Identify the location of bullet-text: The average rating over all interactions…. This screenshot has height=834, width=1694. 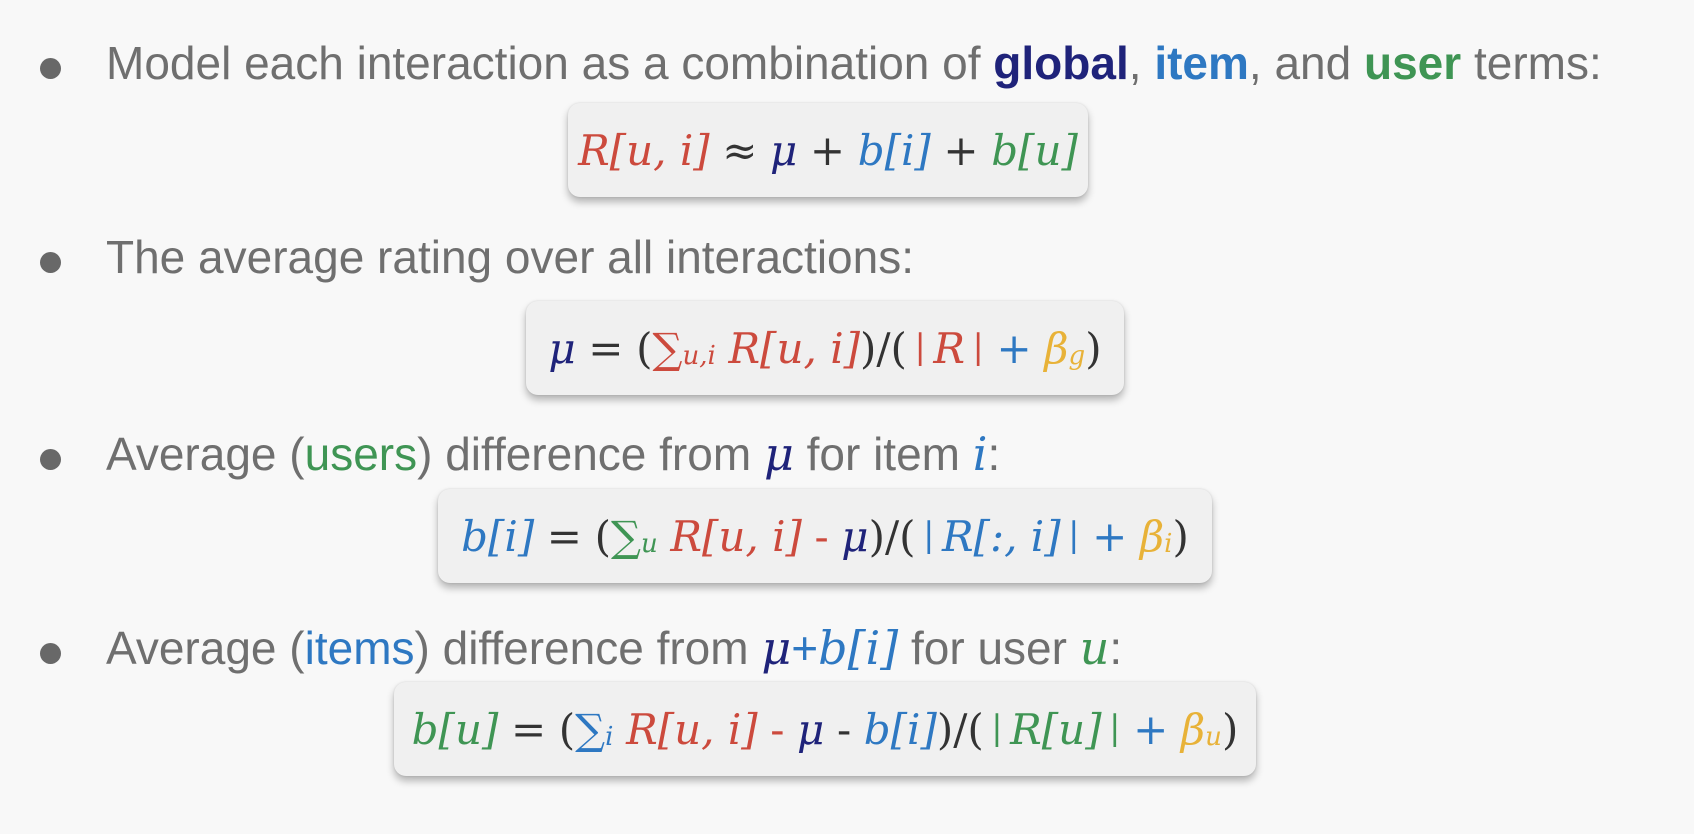
(510, 257).